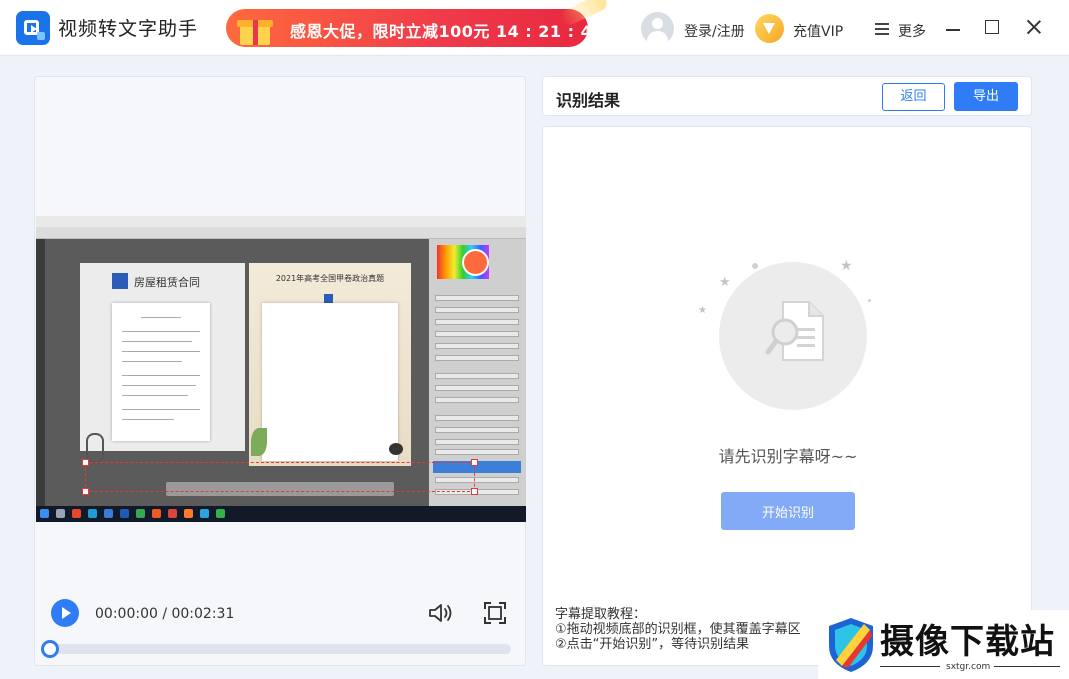 The height and width of the screenshot is (679, 1069). Describe the element at coordinates (882, 29) in the screenshot. I see `menu-icon` at that location.